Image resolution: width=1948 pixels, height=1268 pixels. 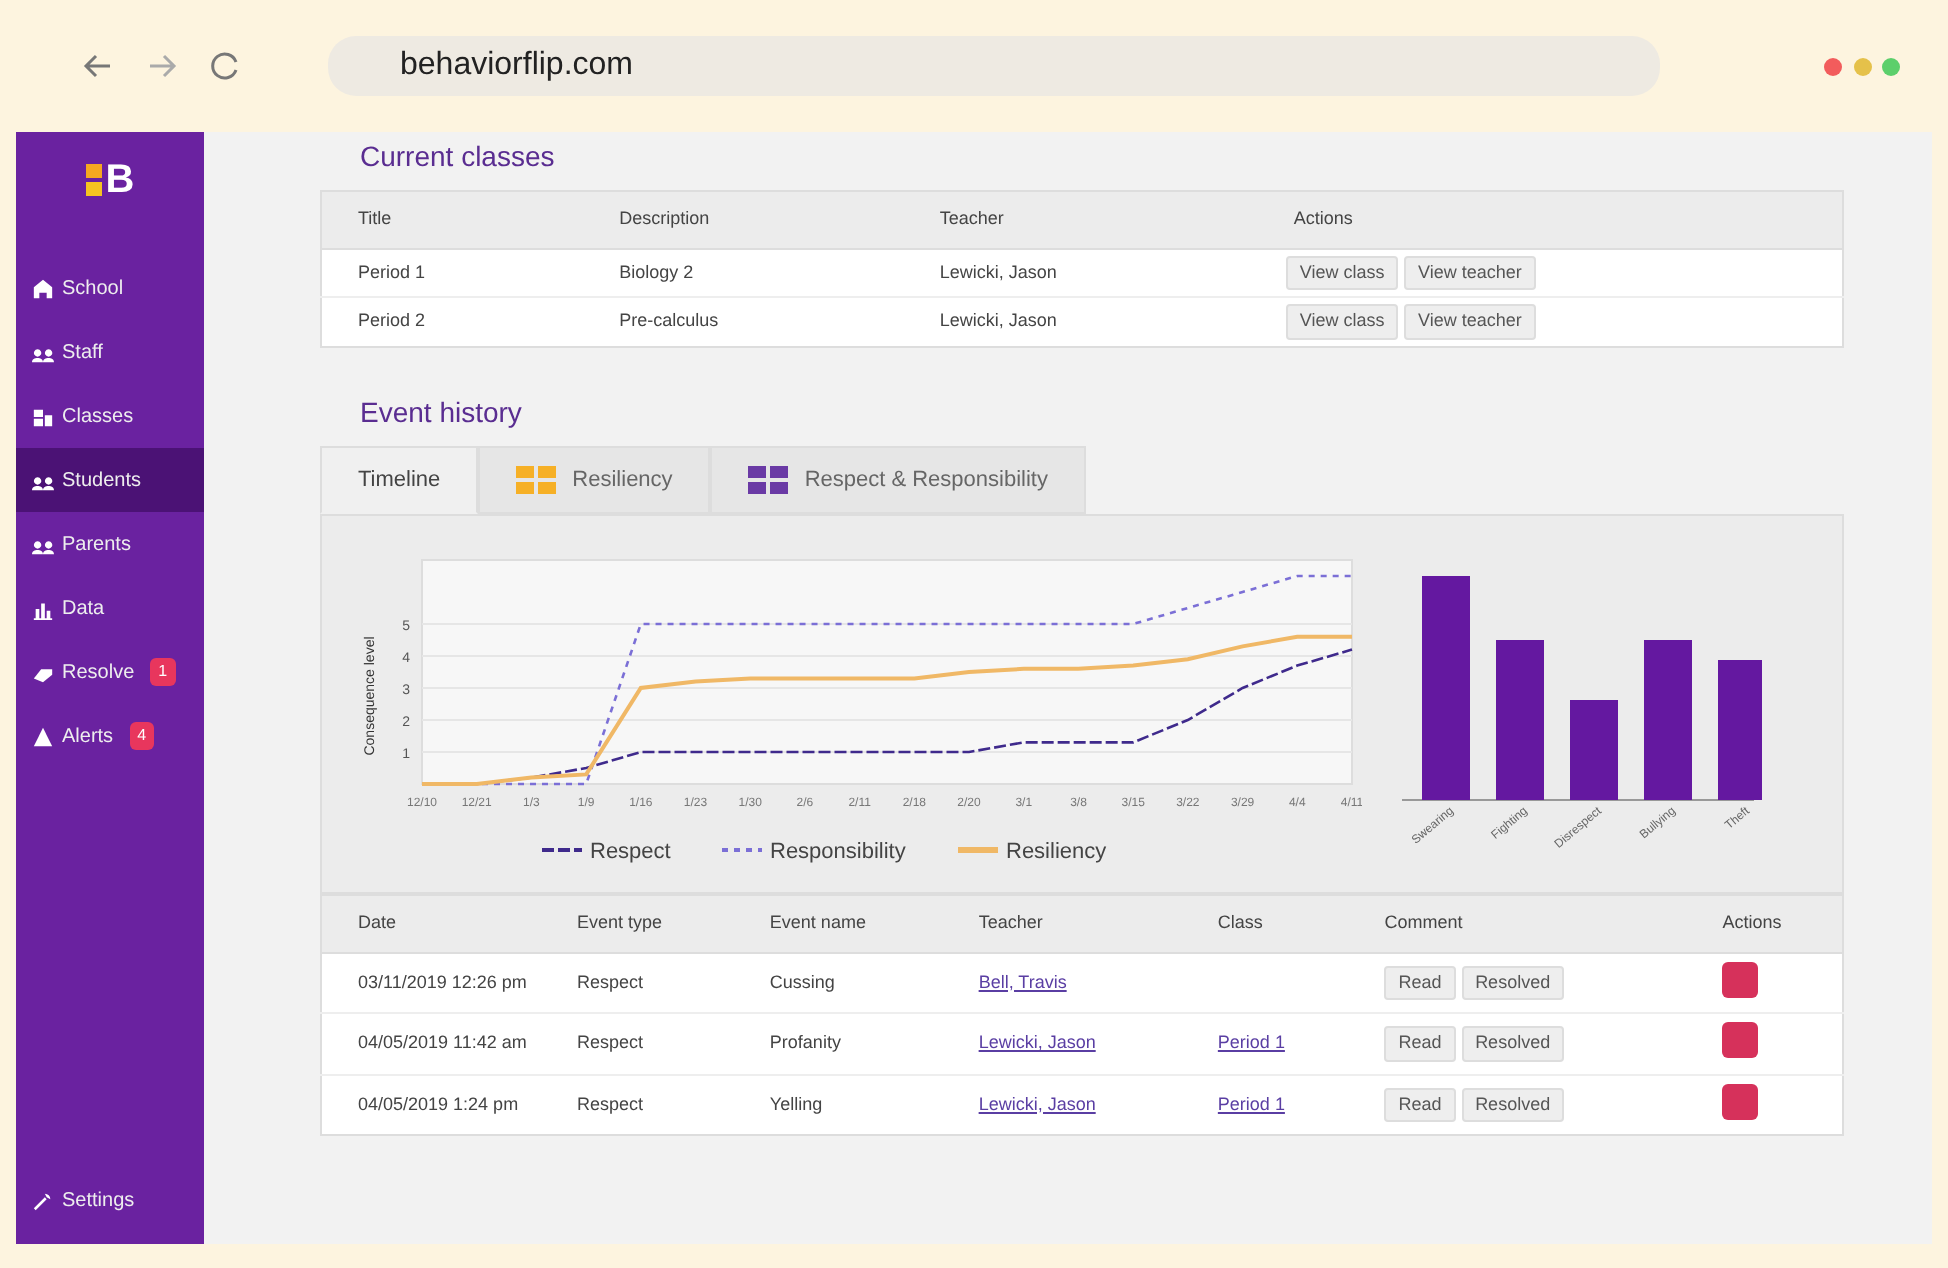 What do you see at coordinates (838, 1104) in the screenshot?
I see `table-cell: Yelling` at bounding box center [838, 1104].